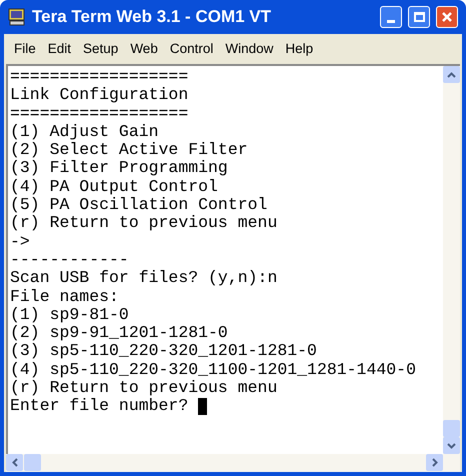 This screenshot has width=466, height=476. Describe the element at coordinates (69, 315) in the screenshot. I see `terminal-line: (1) sp9-81-0` at that location.